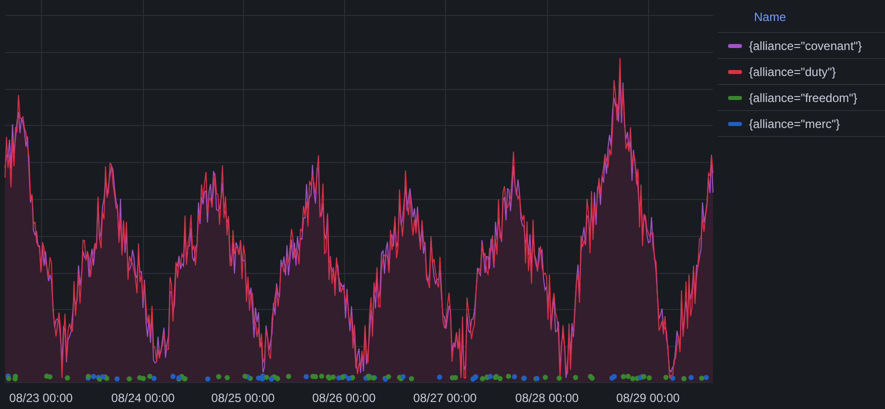 Image resolution: width=885 pixels, height=409 pixels. What do you see at coordinates (445, 398) in the screenshot?
I see `axis-label: 08/27 00:00` at bounding box center [445, 398].